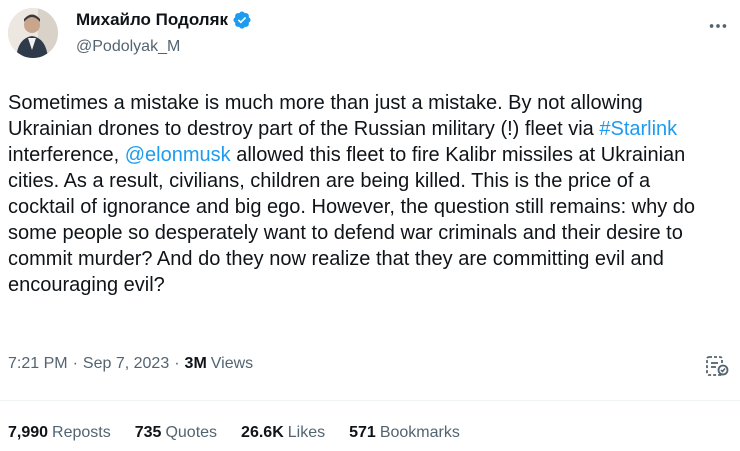 Image resolution: width=740 pixels, height=451 pixels. I want to click on avatar, so click(33, 33).